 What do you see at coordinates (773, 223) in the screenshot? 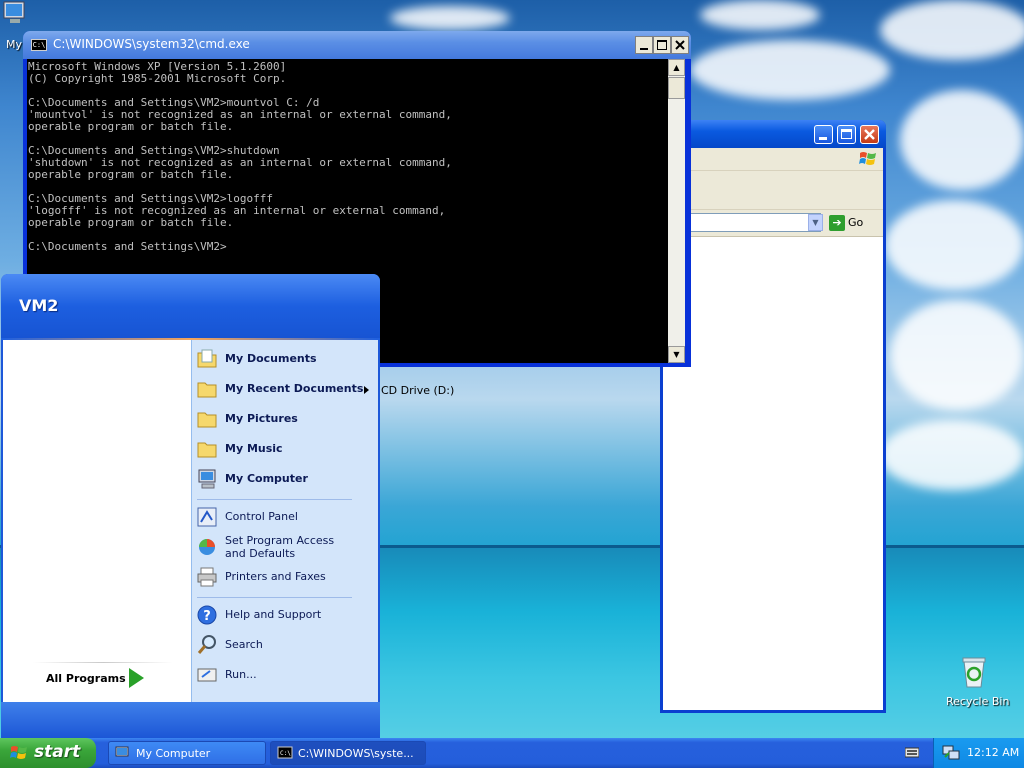
I see `address-bar: ▼ ➔ Go` at bounding box center [773, 223].